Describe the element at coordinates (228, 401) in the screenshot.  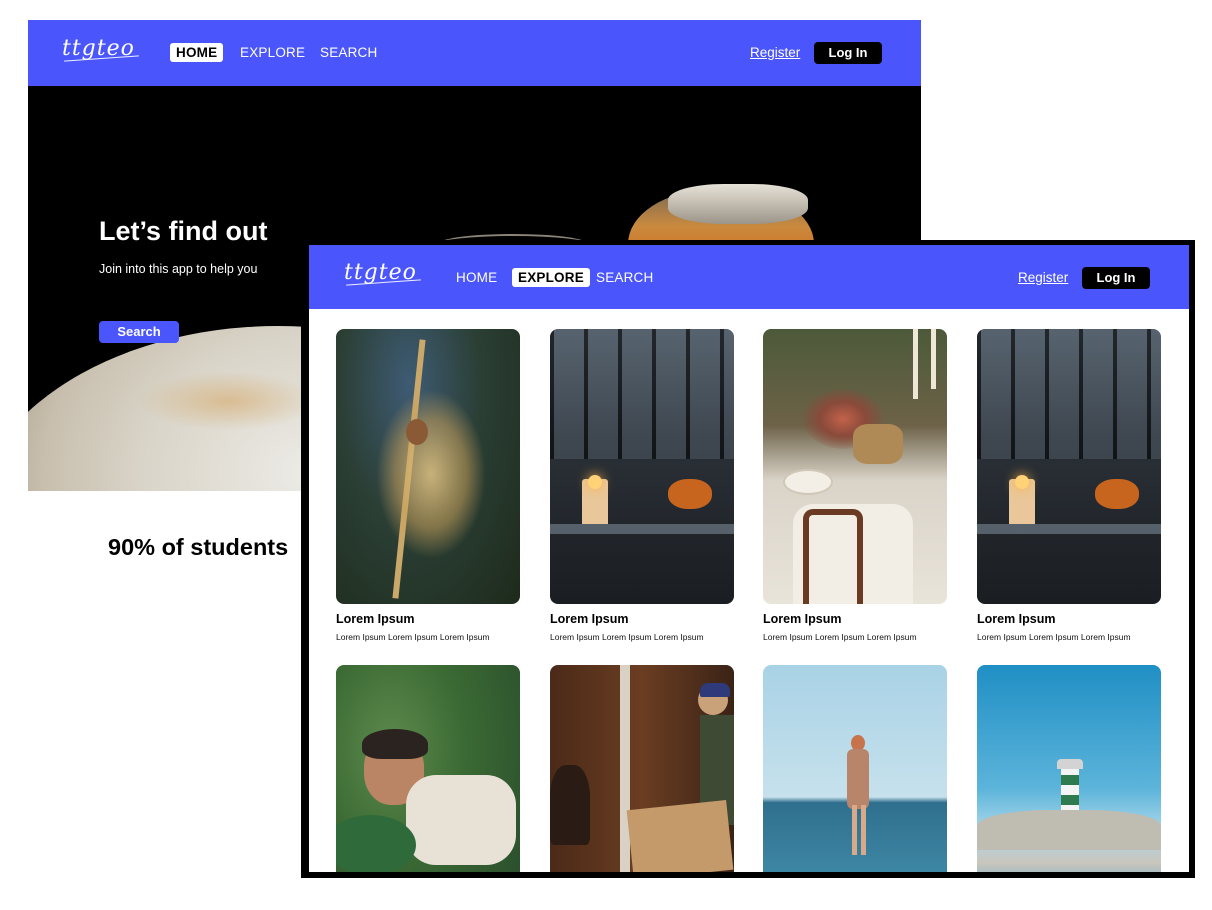
I see `hero-bowl-swirl` at that location.